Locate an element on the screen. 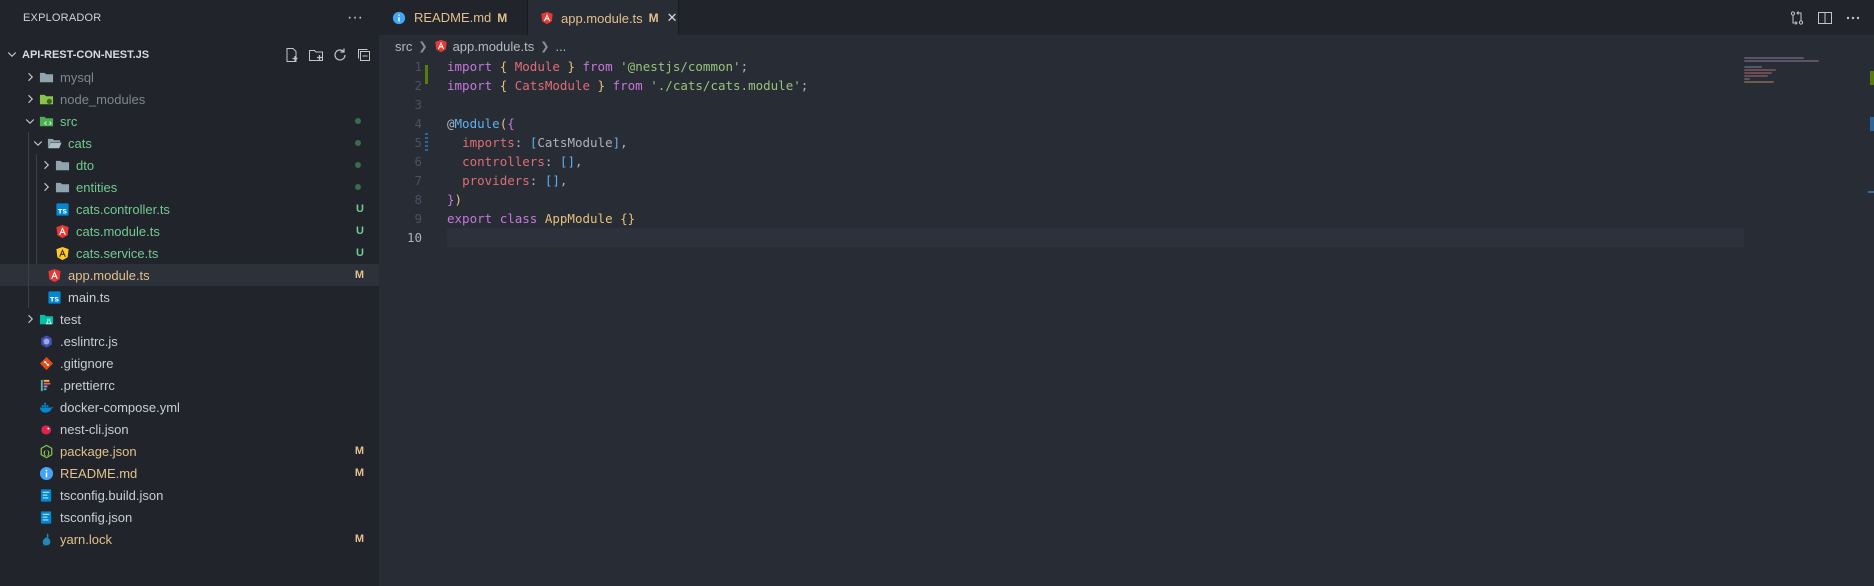  tab-app-module: app.module.ts M ✕ is located at coordinates (603, 17).